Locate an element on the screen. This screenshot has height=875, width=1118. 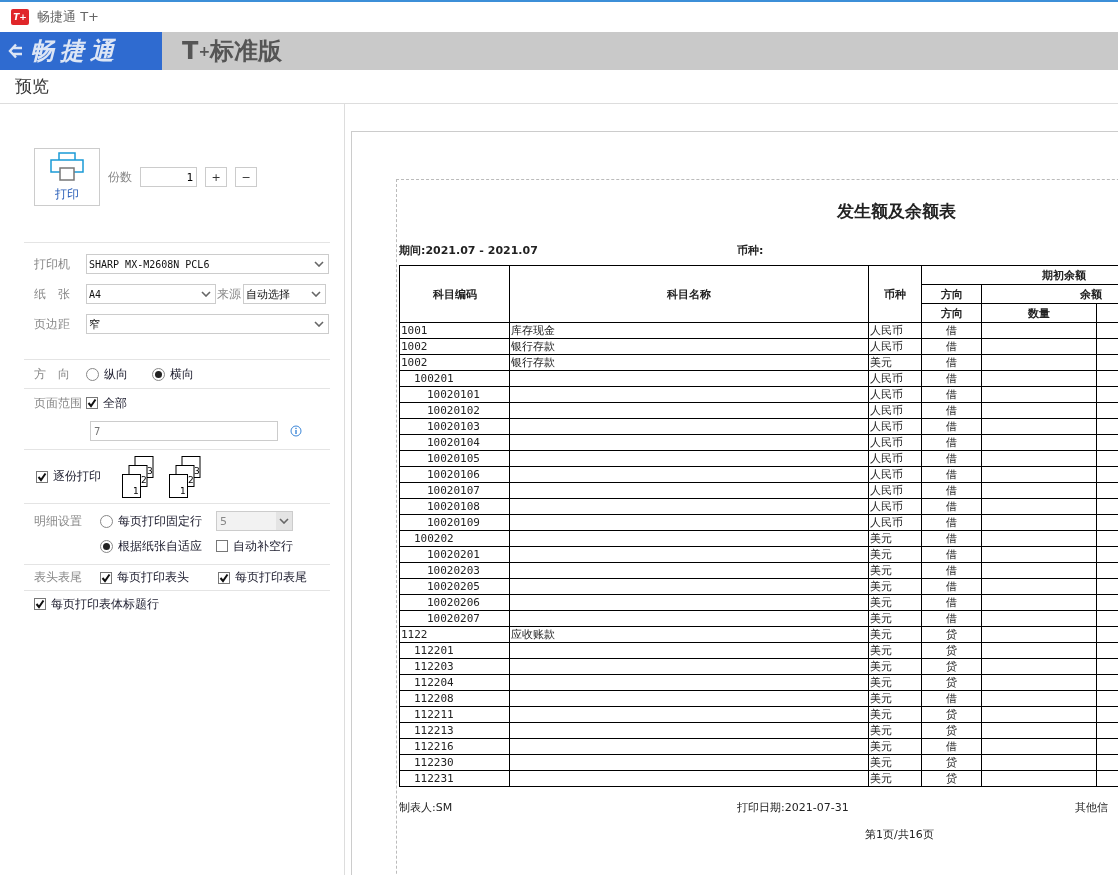
table-cell: 10020206 is located at coordinates (454, 602).